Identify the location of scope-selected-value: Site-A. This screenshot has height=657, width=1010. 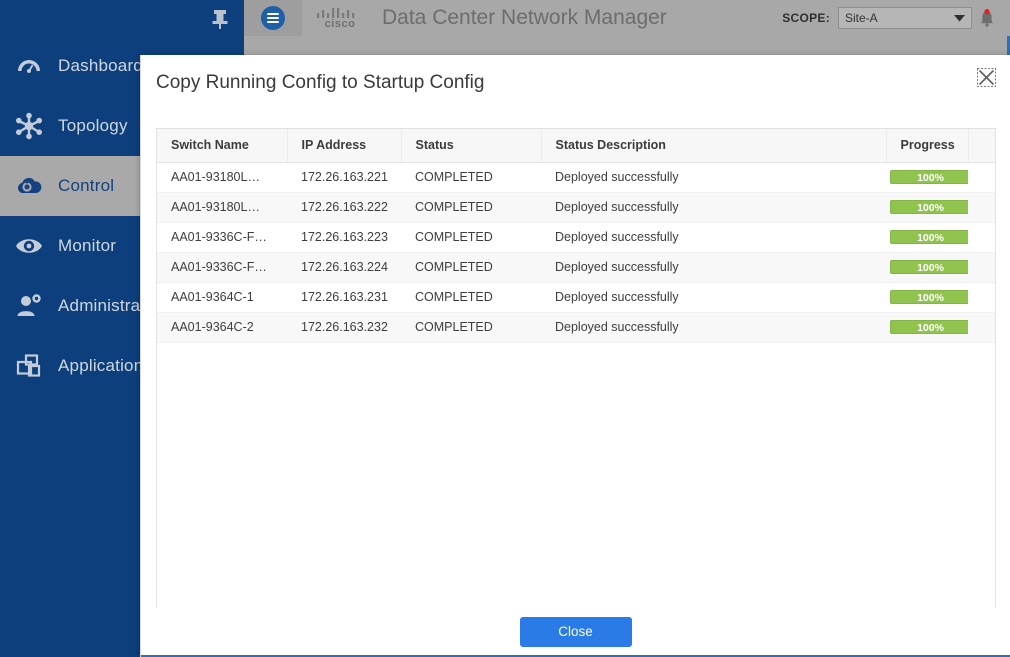
(861, 18).